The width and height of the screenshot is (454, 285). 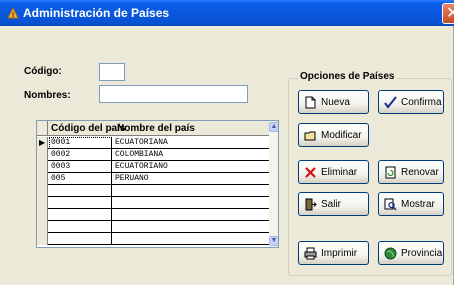 What do you see at coordinates (191, 143) in the screenshot?
I see `cell-nombre: ECUATORIANA` at bounding box center [191, 143].